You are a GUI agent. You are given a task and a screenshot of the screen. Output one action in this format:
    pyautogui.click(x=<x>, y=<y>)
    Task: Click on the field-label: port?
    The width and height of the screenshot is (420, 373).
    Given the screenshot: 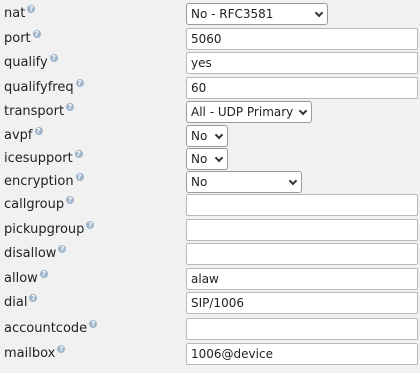 What is the action you would take?
    pyautogui.click(x=22, y=38)
    